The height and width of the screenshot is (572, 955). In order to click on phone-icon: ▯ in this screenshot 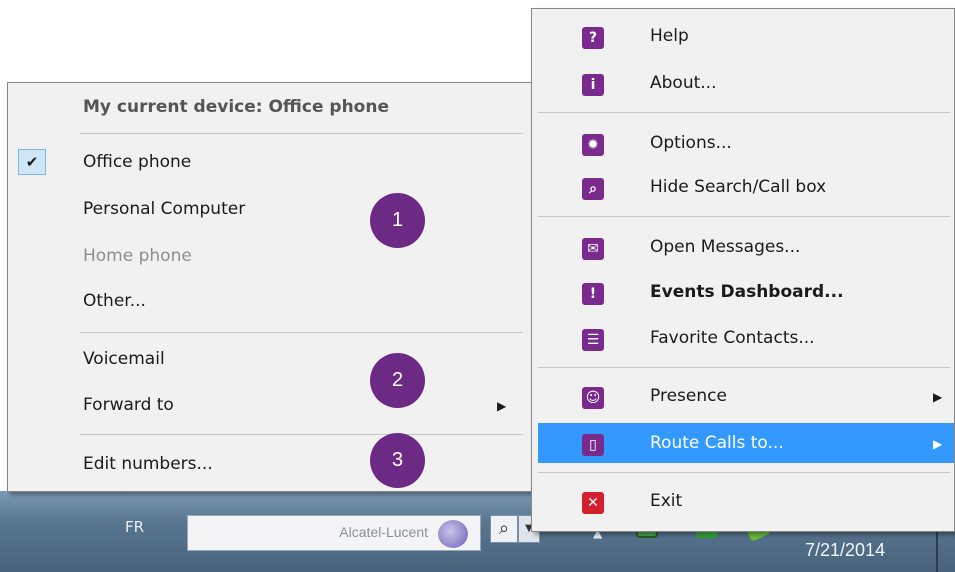, I will do `click(593, 445)`.